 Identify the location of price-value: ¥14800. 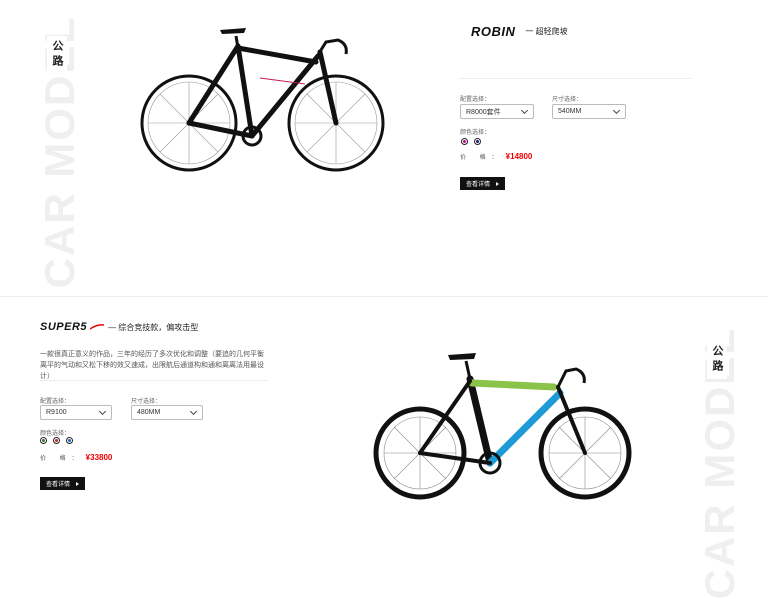
(519, 156).